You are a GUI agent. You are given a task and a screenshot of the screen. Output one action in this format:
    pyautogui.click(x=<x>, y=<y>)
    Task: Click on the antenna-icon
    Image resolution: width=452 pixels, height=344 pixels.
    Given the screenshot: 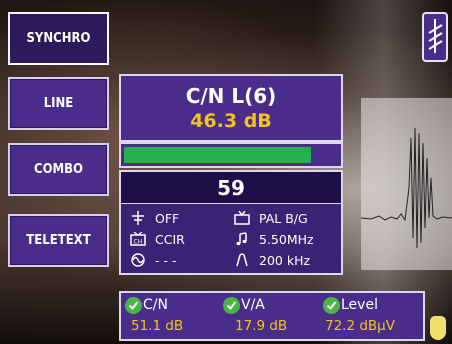 What is the action you would take?
    pyautogui.click(x=435, y=37)
    